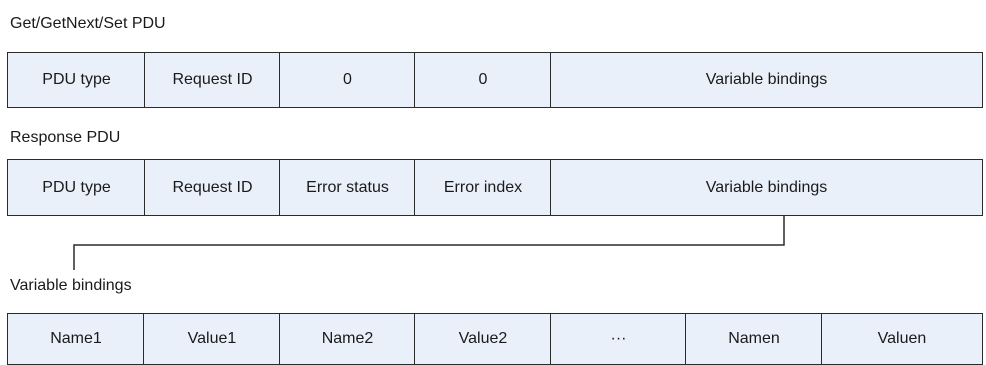 Image resolution: width=986 pixels, height=365 pixels. Describe the element at coordinates (76, 339) in the screenshot. I see `binding-field-name1: Name1` at that location.